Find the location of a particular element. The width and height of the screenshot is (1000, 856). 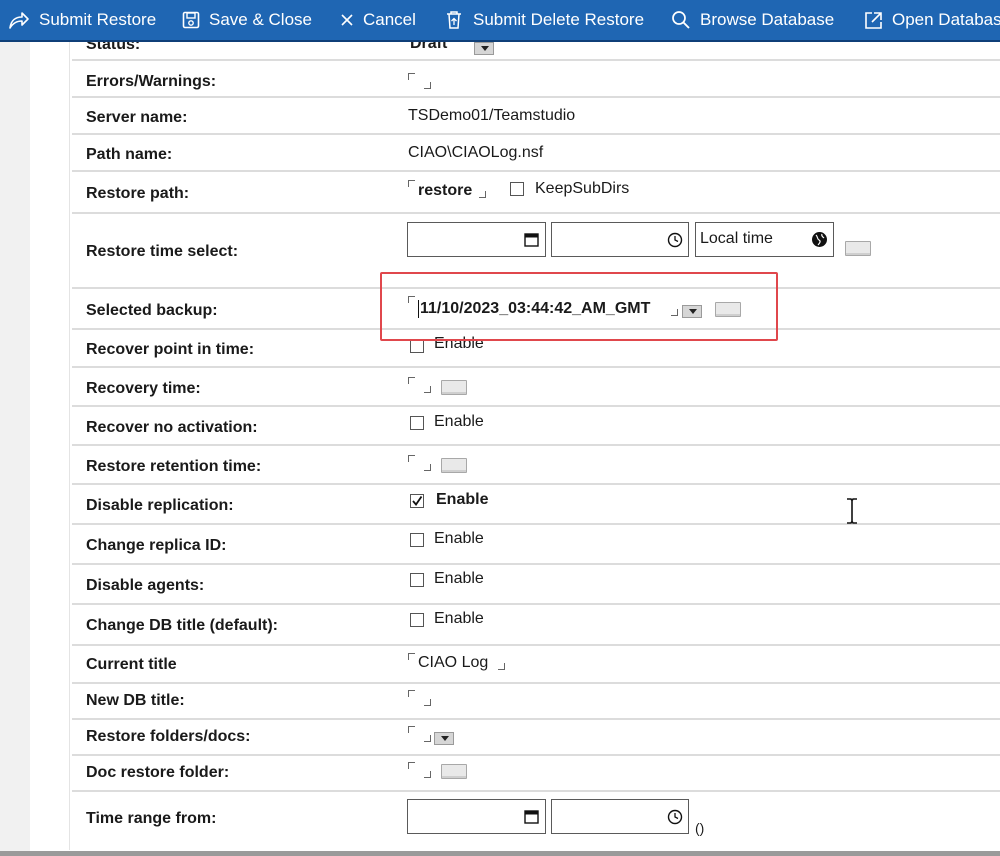

save-disk-icon is located at coordinates (191, 20).